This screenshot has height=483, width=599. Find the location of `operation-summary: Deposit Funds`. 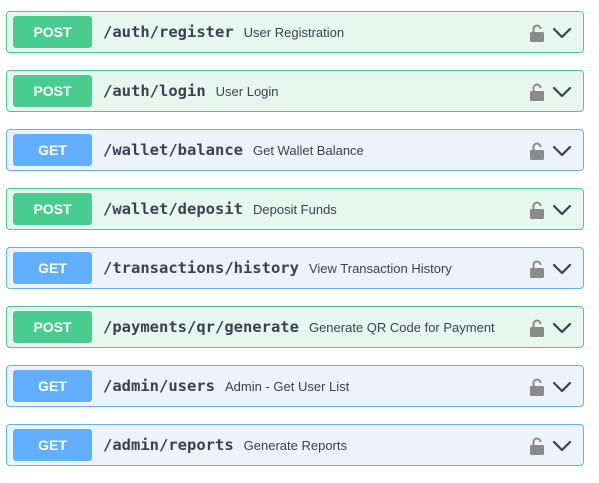

operation-summary: Deposit Funds is located at coordinates (294, 209).